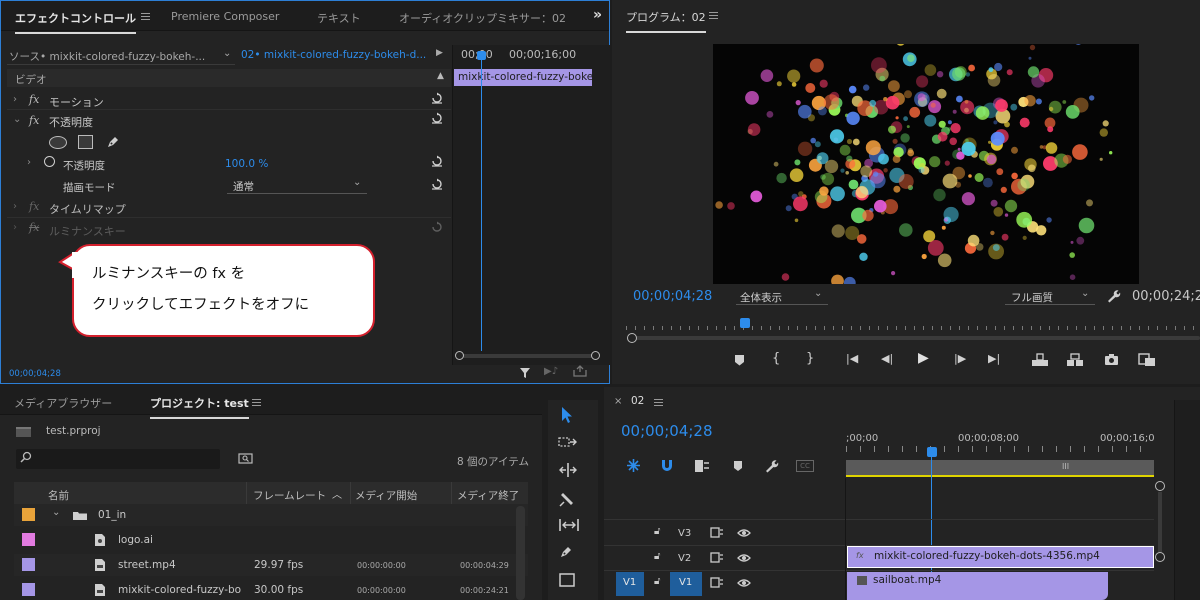  I want to click on project-scrollbar, so click(520, 553).